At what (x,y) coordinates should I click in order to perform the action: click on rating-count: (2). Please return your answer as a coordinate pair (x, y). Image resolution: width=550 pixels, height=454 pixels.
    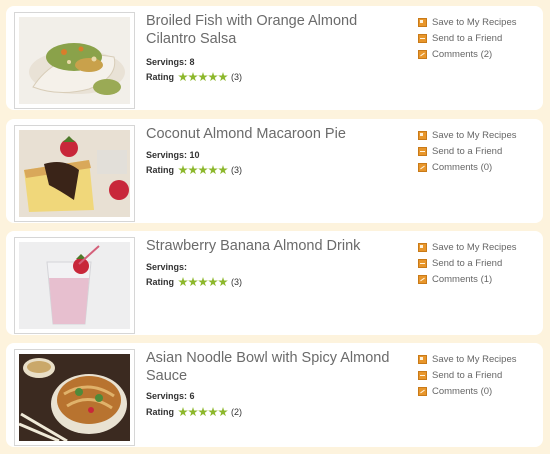
    Looking at the image, I should click on (236, 412).